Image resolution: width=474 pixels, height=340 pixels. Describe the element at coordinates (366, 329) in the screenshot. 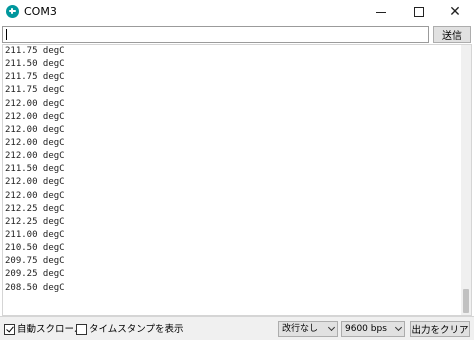

I see `baud-rate-value: 9600 bps` at that location.